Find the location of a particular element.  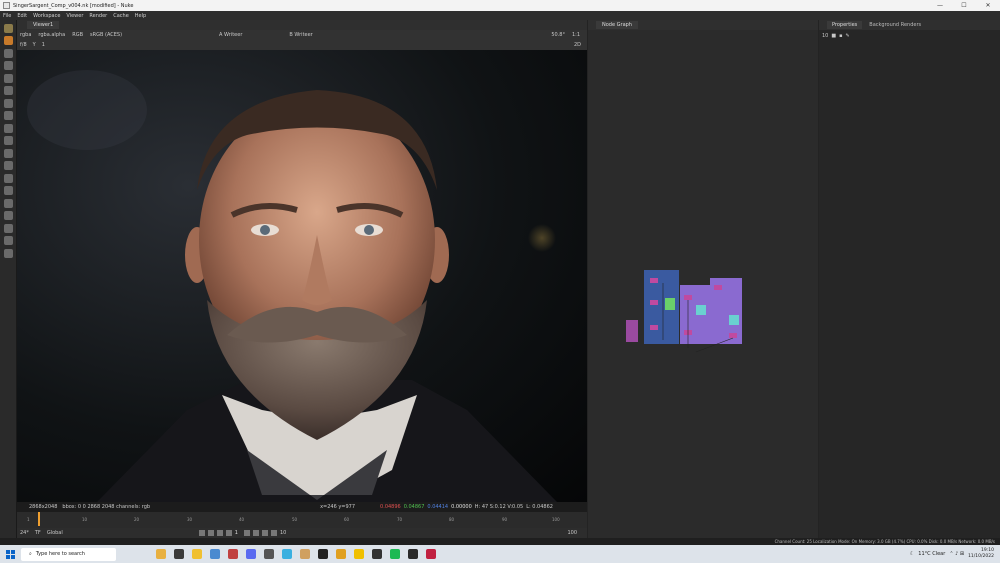

time-tool-icon is located at coordinates (8, 53).